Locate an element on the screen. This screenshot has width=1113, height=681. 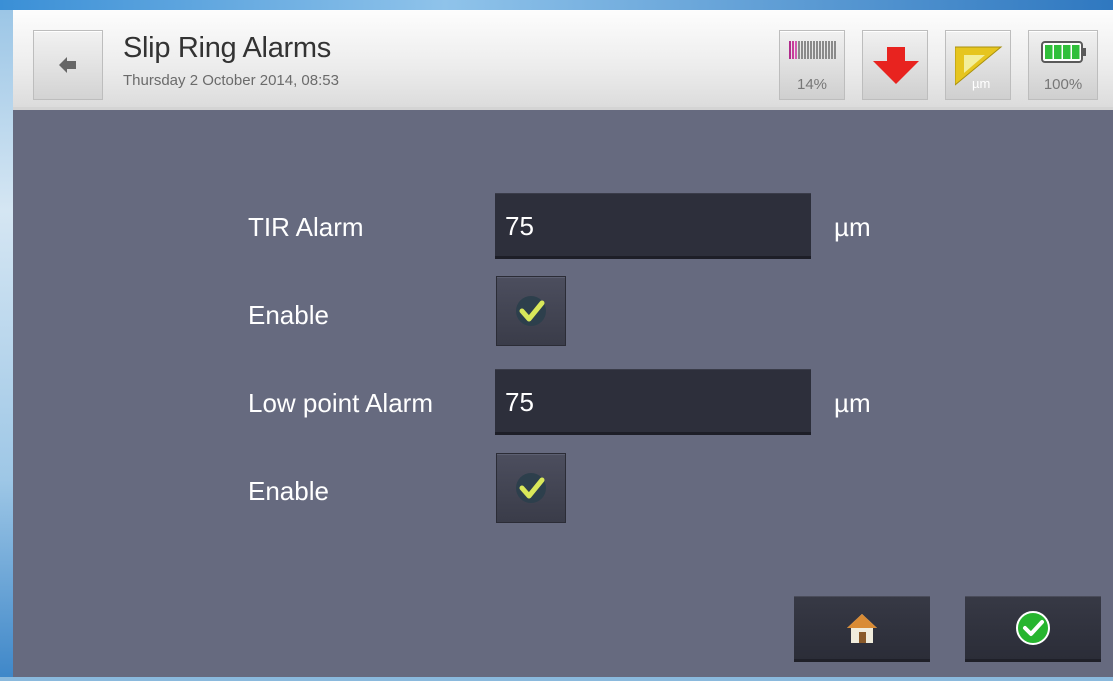
tolerance-button: µm is located at coordinates (978, 65).